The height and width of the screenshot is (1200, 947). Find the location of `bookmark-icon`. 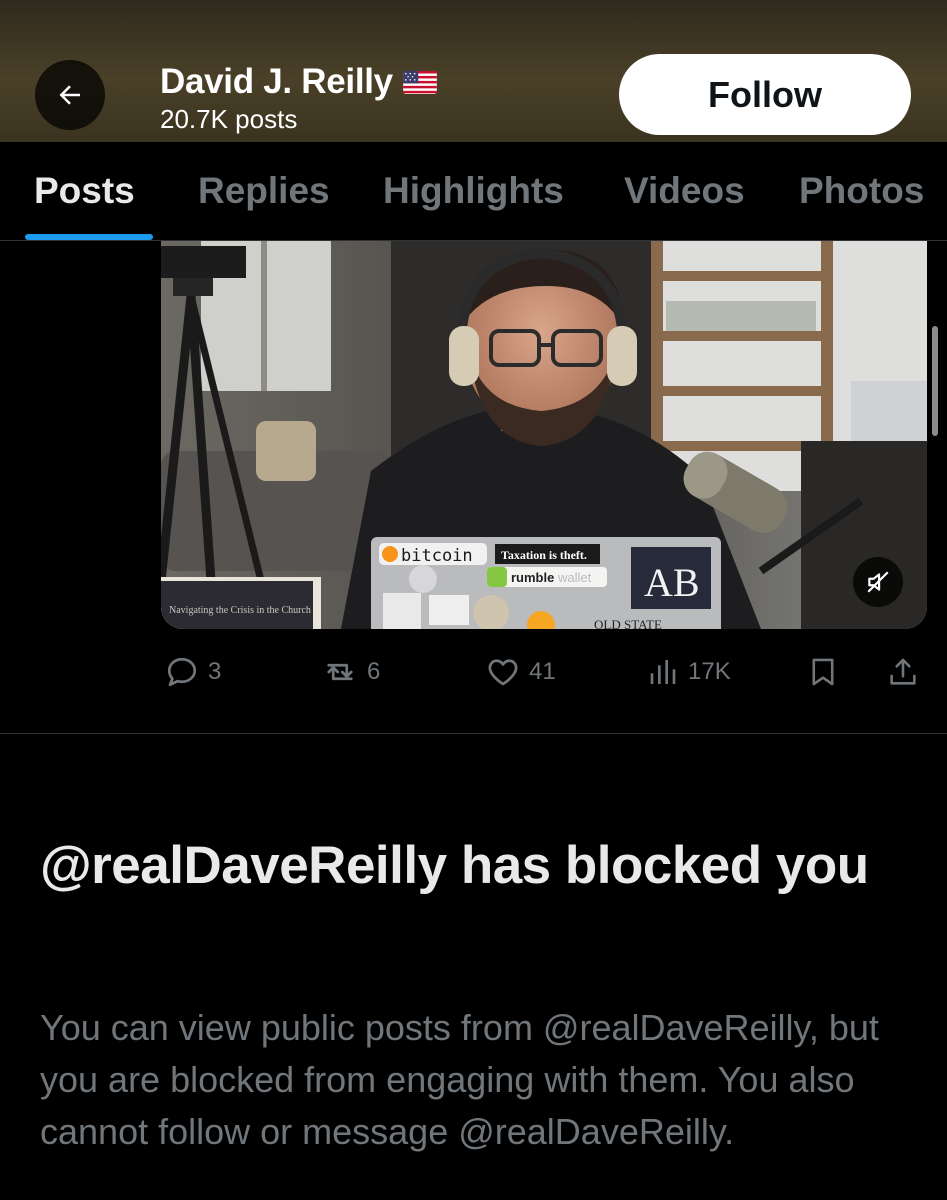

bookmark-icon is located at coordinates (823, 672).